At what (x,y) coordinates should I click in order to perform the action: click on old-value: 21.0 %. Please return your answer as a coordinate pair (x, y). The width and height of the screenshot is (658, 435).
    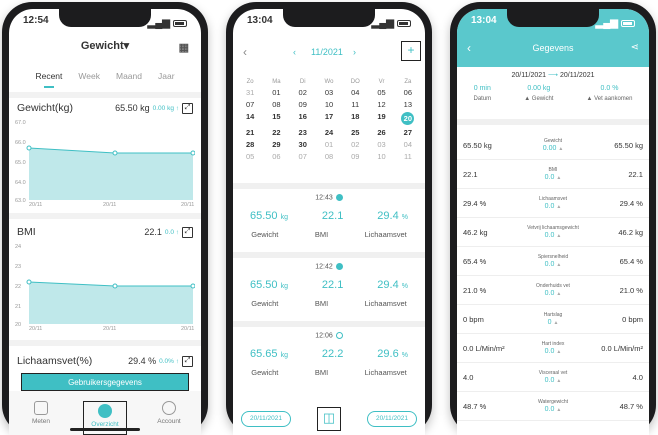
    Looking at the image, I should click on (475, 290).